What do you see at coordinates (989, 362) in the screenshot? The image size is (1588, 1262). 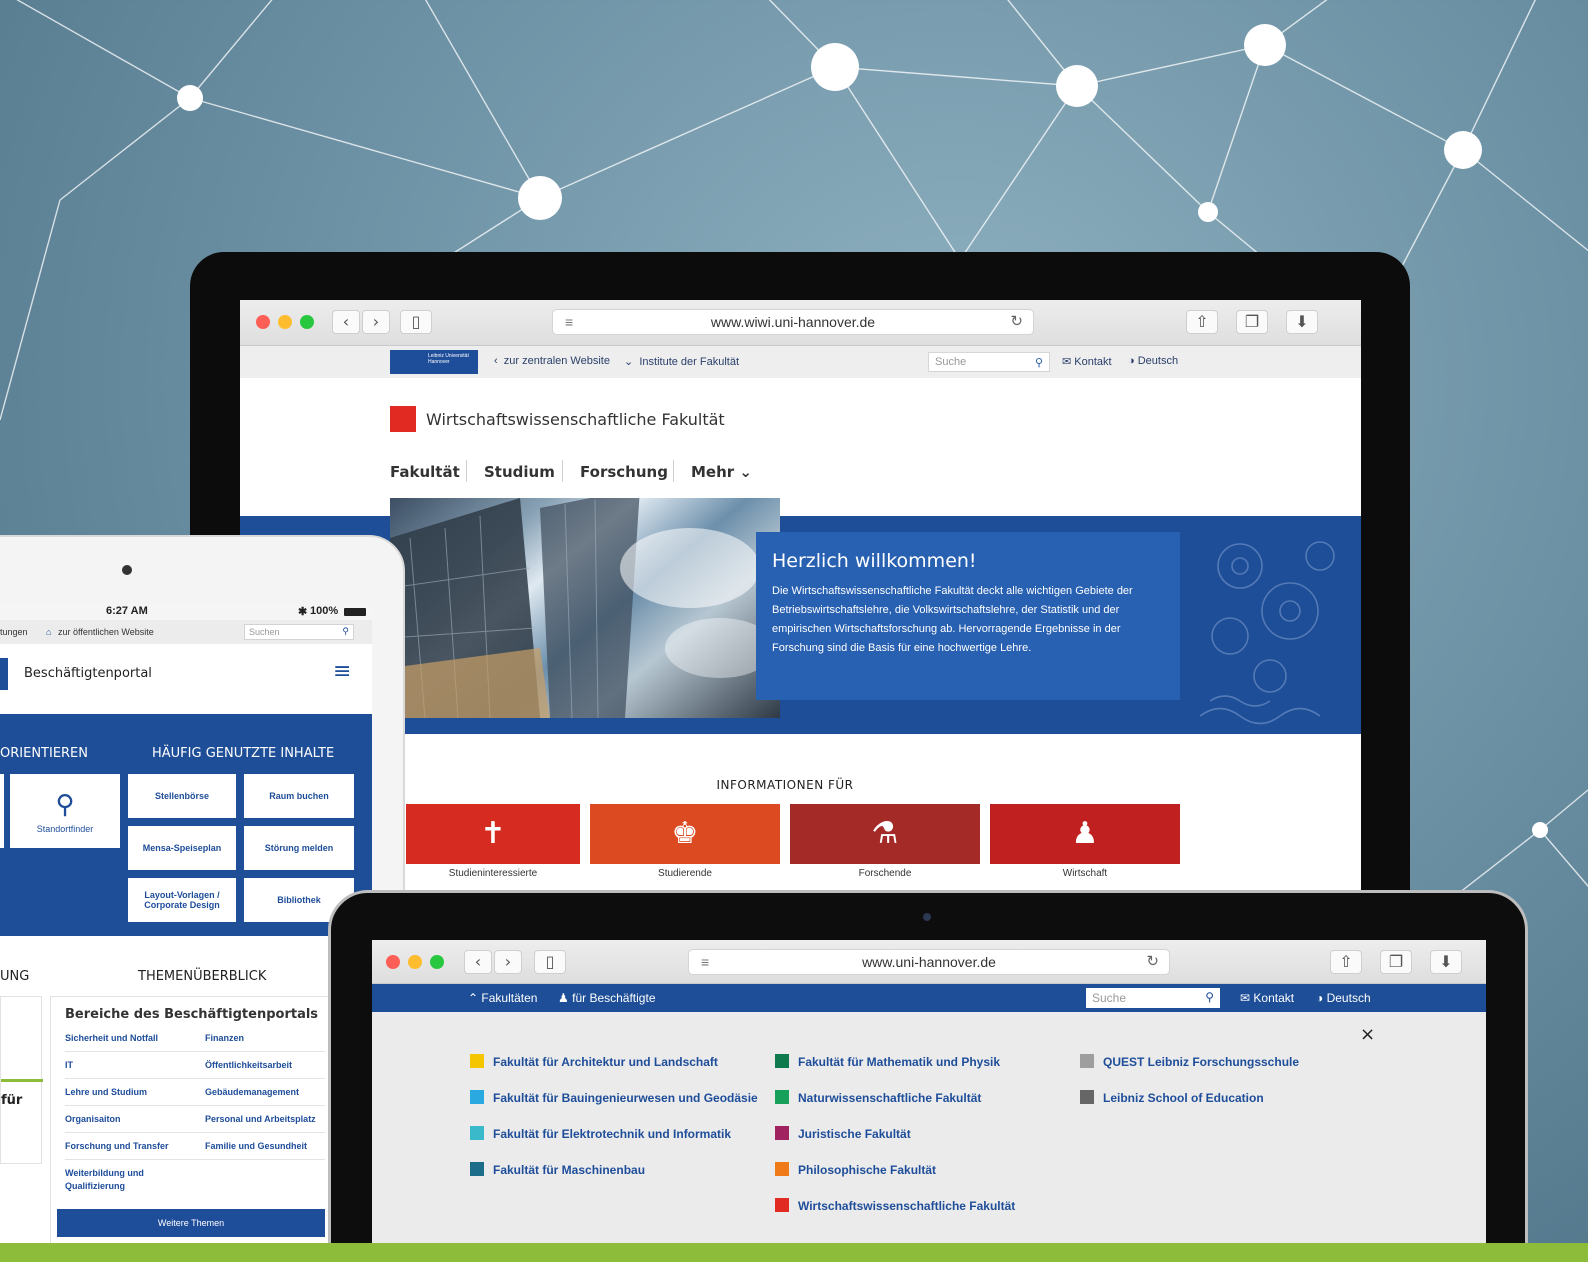 I see `search-input: Suche ⚲` at bounding box center [989, 362].